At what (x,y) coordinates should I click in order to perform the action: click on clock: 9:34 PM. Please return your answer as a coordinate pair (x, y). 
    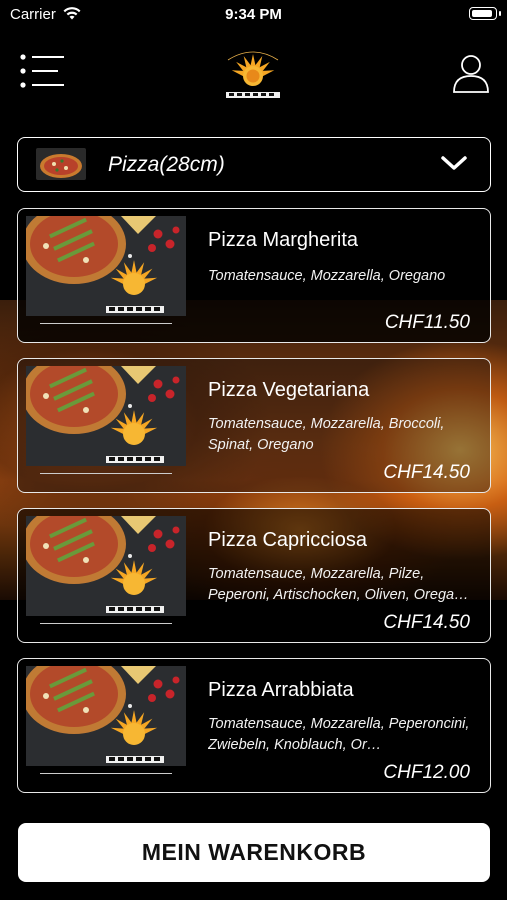
    Looking at the image, I should click on (253, 14).